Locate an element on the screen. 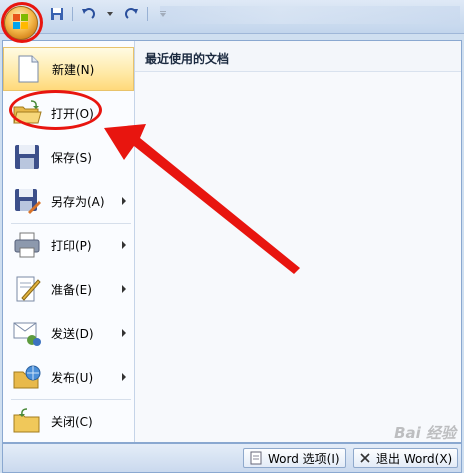 This screenshot has width=464, height=473. undo-icon is located at coordinates (88, 13).